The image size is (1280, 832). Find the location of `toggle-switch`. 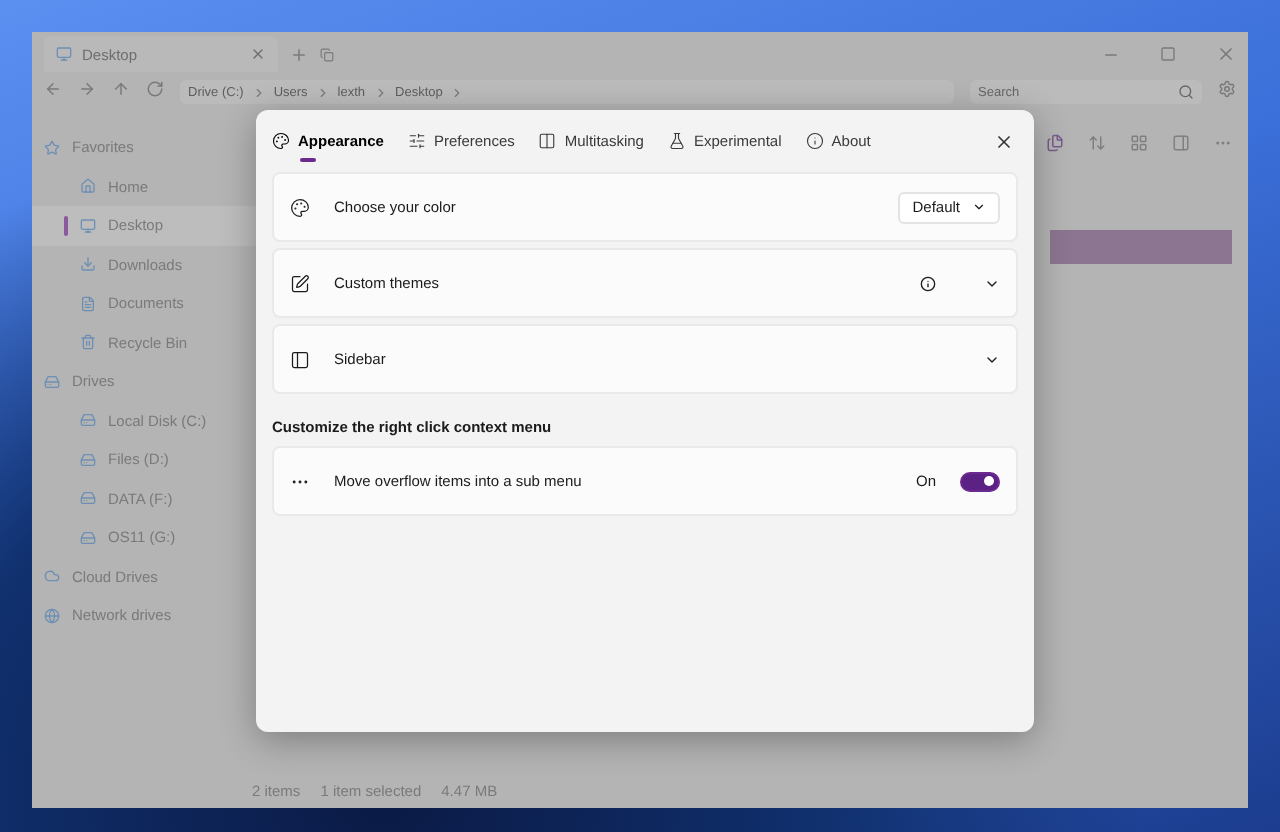

toggle-switch is located at coordinates (980, 481).